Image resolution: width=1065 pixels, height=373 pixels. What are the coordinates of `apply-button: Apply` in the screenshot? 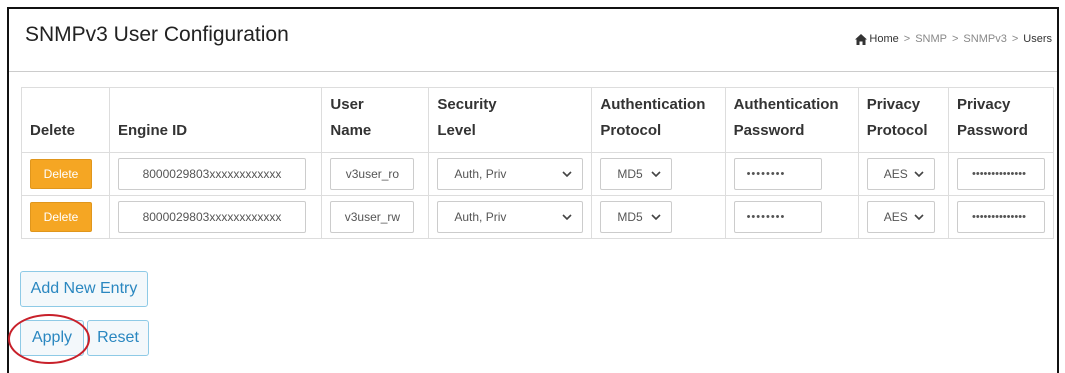 It's located at (52, 338).